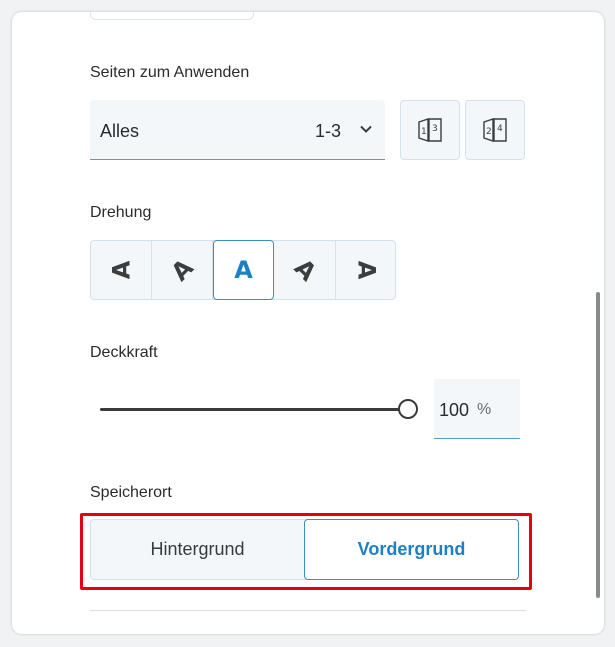 This screenshot has height=647, width=615. Describe the element at coordinates (237, 130) in the screenshot. I see `pages-select: Alles 1-3` at that location.